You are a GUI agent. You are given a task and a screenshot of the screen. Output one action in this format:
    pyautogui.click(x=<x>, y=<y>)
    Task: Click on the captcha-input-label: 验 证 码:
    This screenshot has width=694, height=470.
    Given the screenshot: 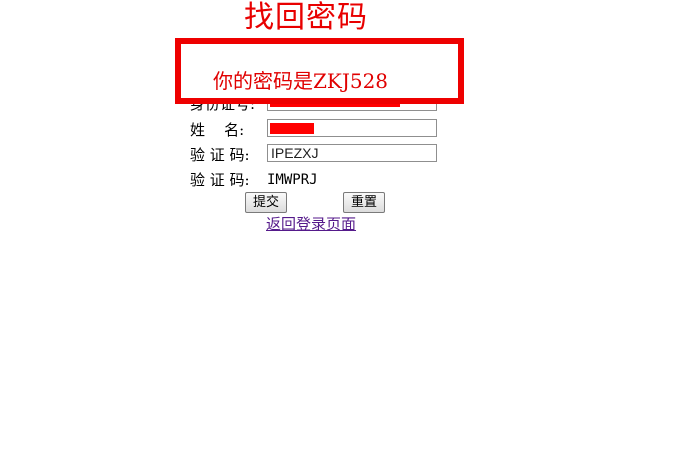 What is the action you would take?
    pyautogui.click(x=220, y=155)
    